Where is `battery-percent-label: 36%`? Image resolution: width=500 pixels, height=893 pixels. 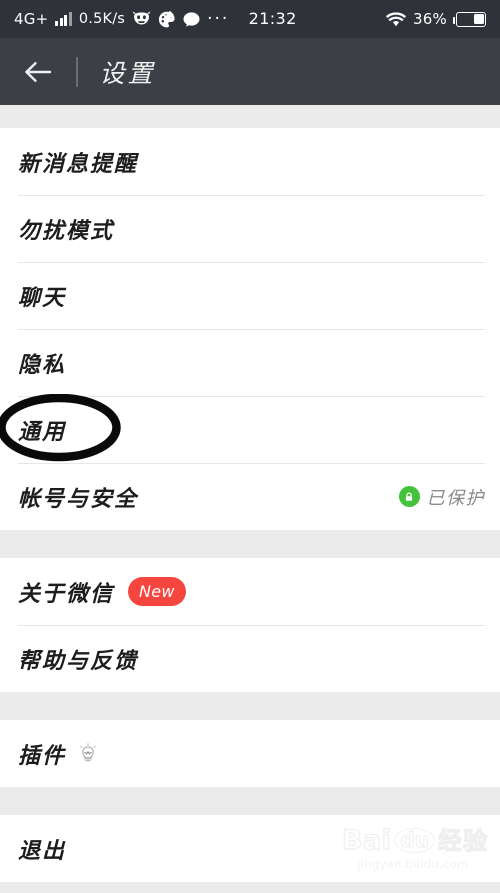 battery-percent-label: 36% is located at coordinates (430, 18).